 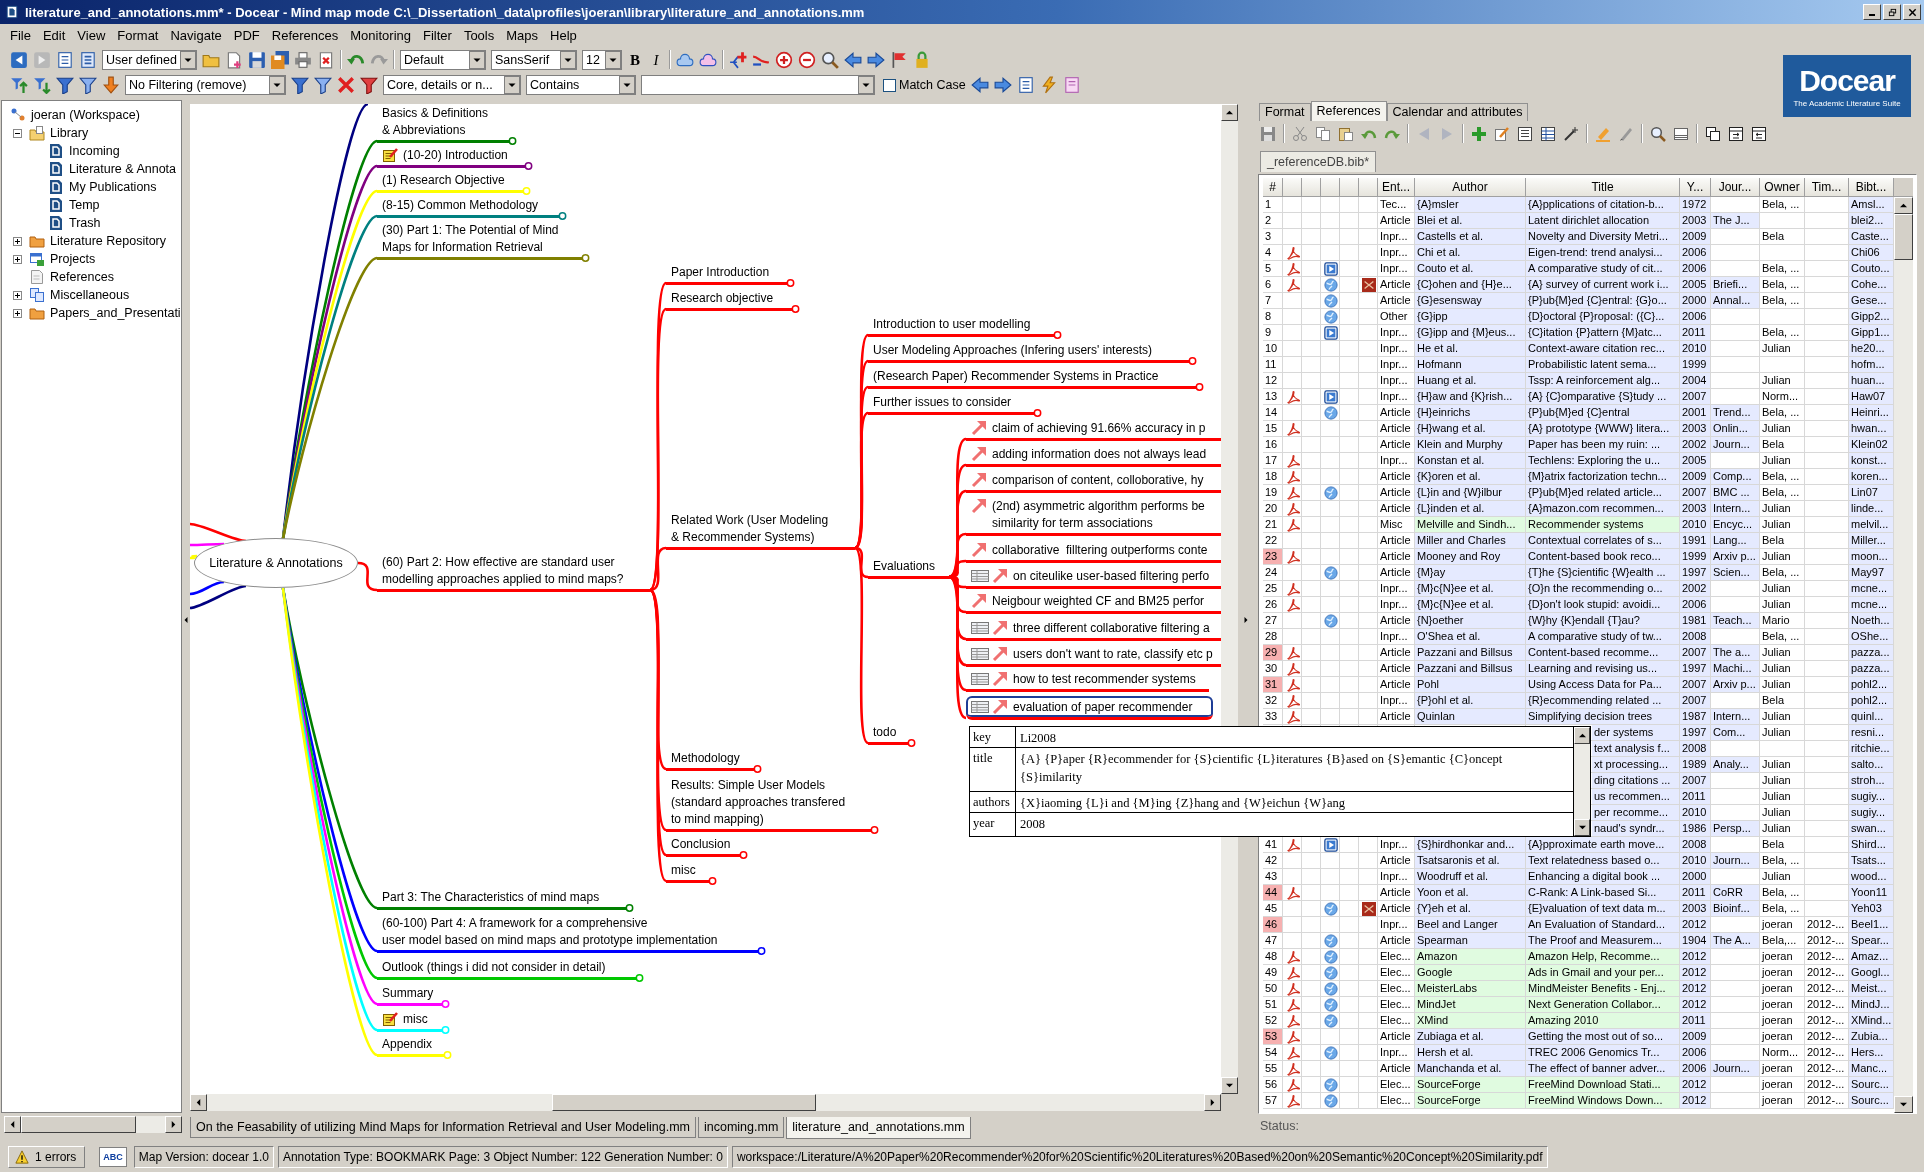 I want to click on copy-icon, so click(x=1323, y=133).